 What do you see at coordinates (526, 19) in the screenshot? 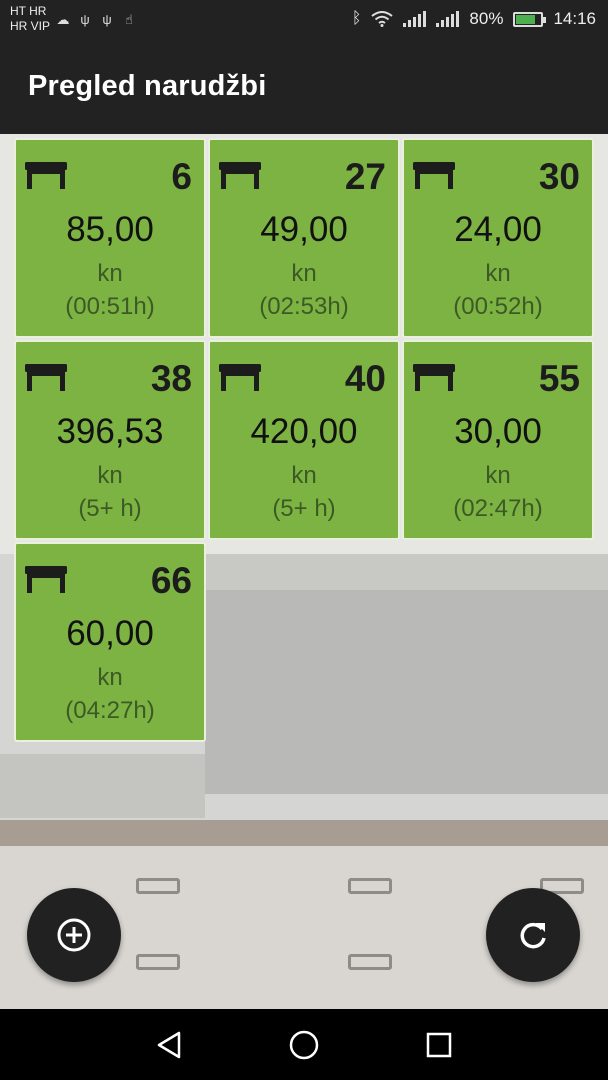
I see `battery-fill` at bounding box center [526, 19].